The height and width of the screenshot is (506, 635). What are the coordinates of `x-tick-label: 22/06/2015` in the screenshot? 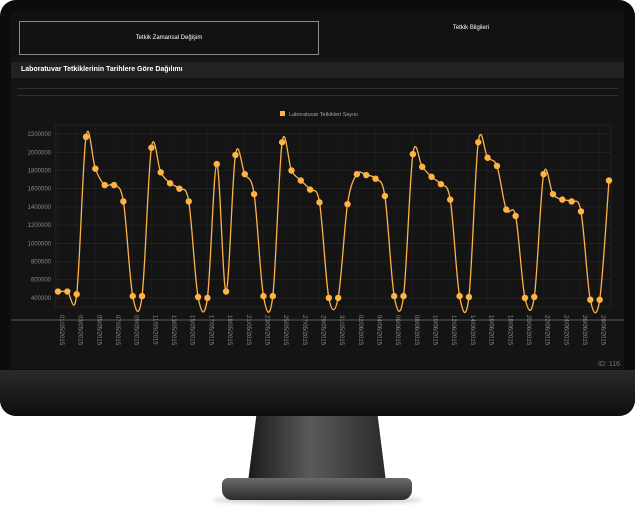 It's located at (547, 330).